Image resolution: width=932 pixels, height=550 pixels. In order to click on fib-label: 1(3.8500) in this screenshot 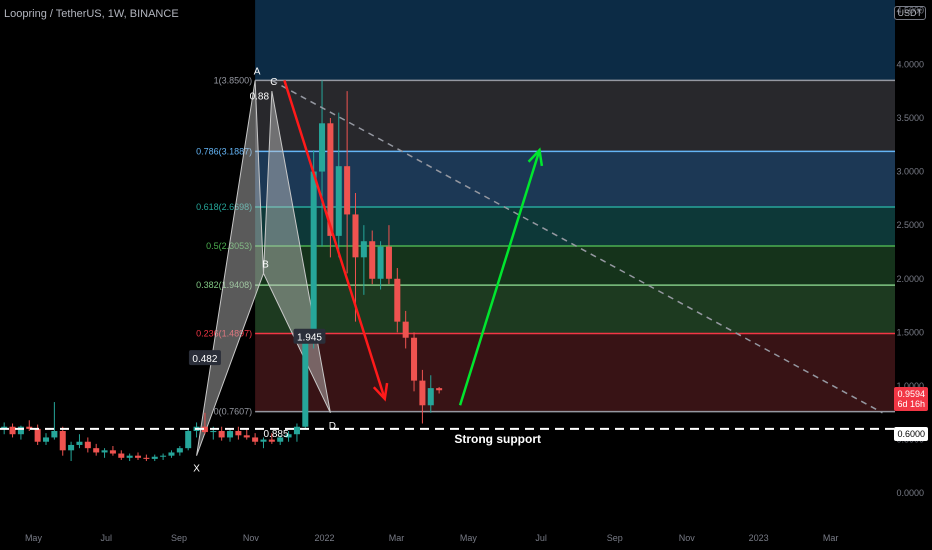, I will do `click(233, 80)`.